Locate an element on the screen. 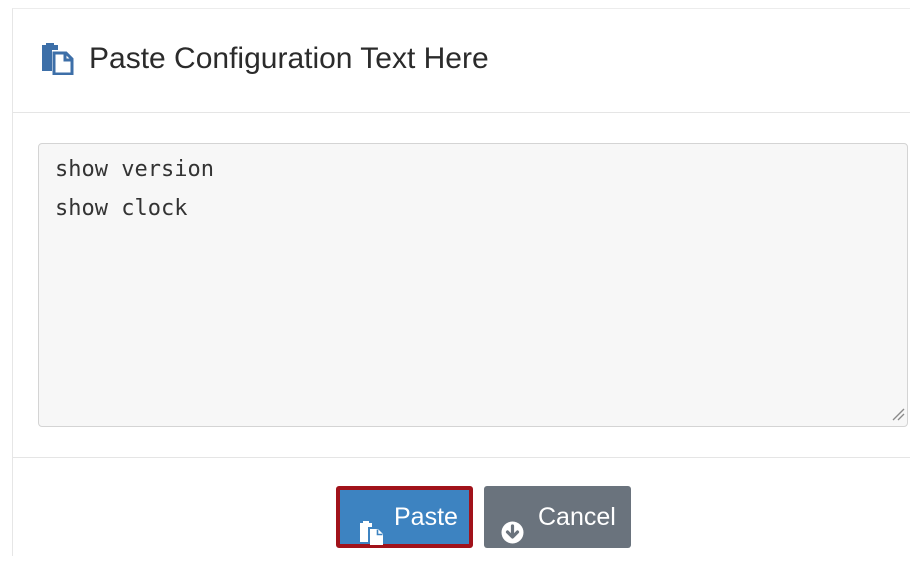 The height and width of the screenshot is (568, 910). dialog-title: Paste Configuration Text Here is located at coordinates (289, 58).